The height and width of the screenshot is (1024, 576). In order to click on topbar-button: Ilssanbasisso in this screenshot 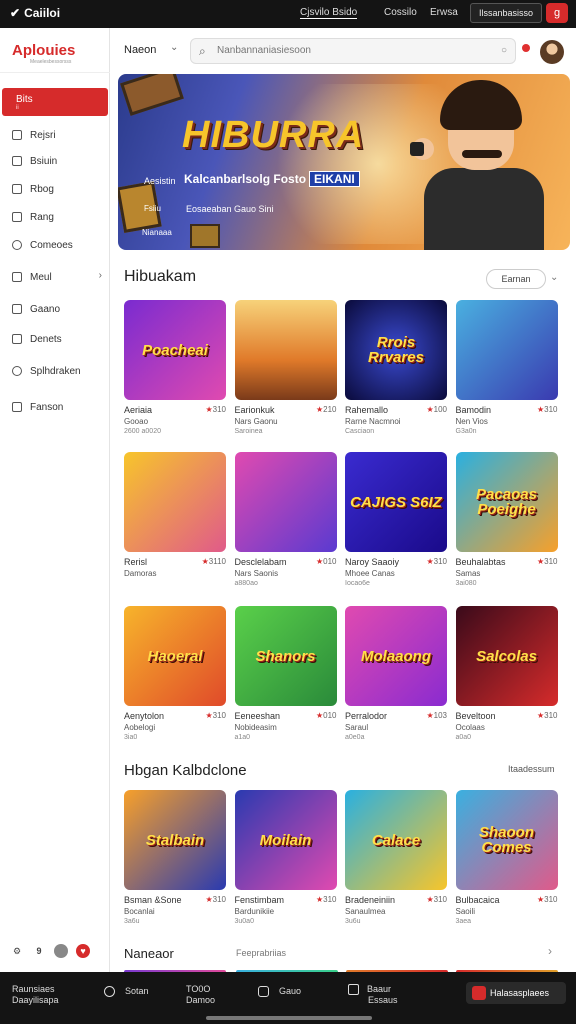, I will do `click(506, 13)`.